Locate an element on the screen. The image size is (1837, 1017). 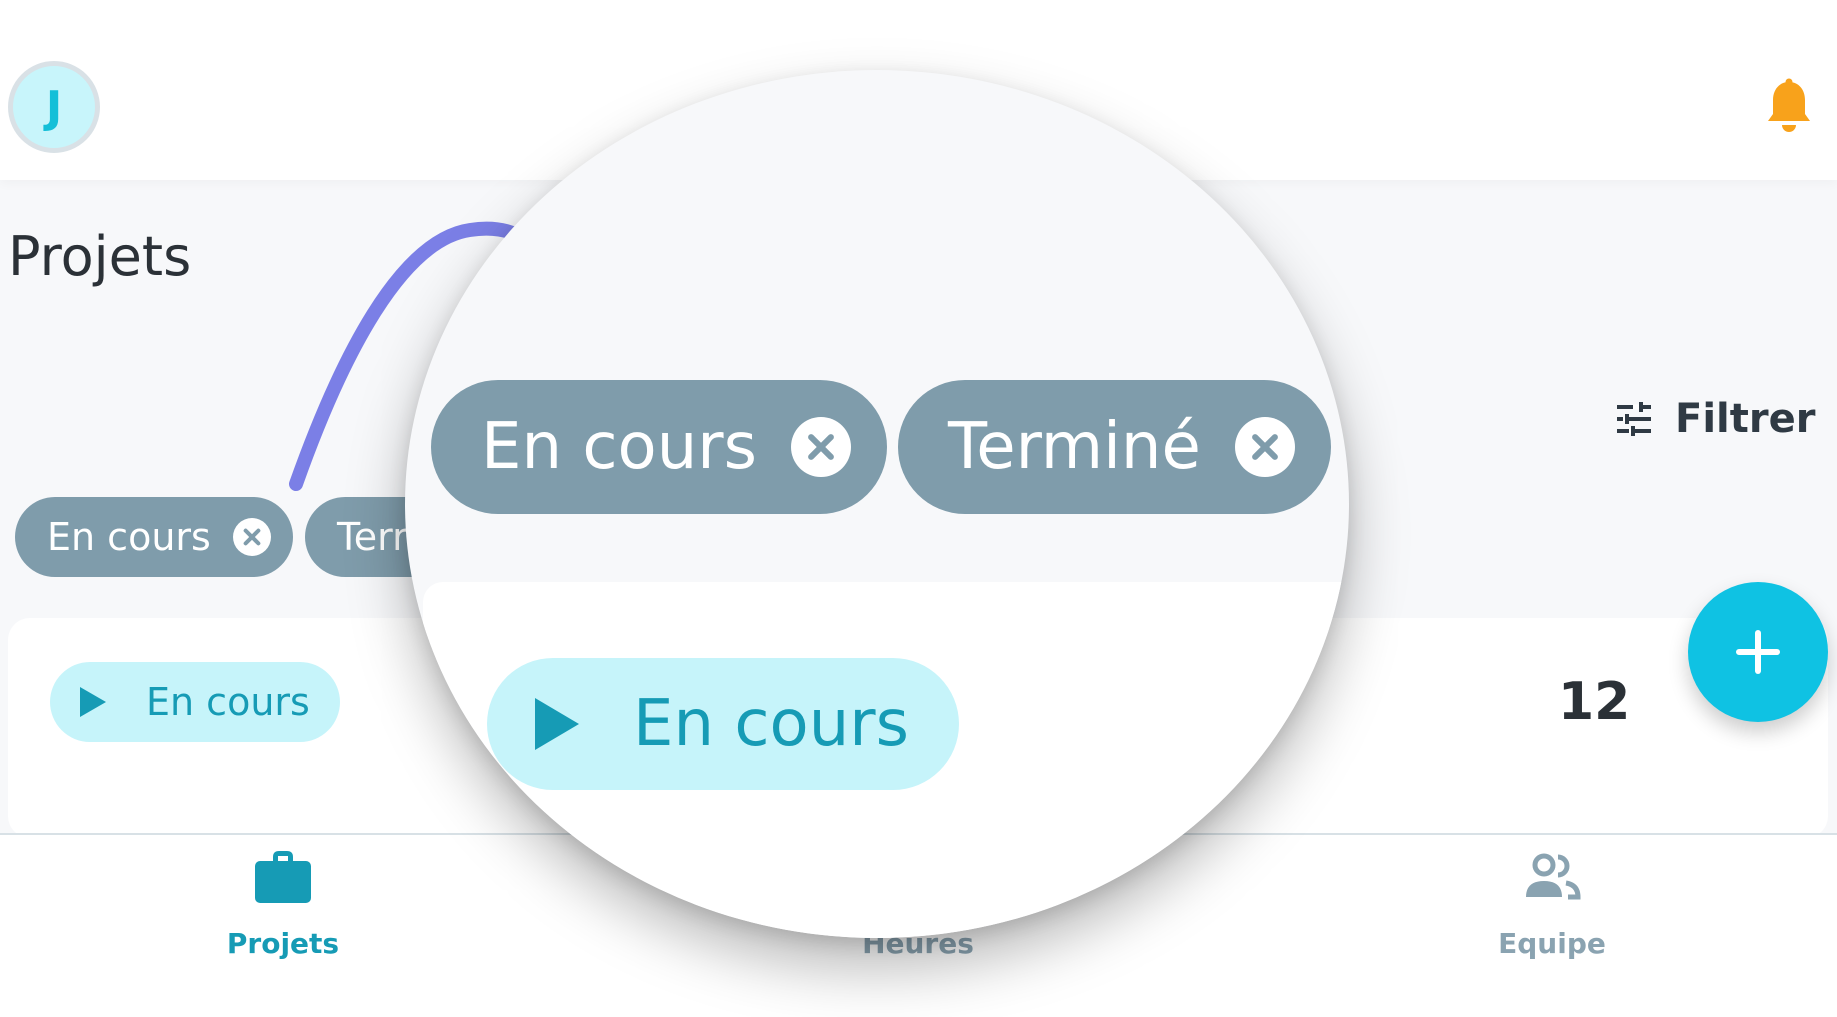
bell-icon is located at coordinates (1789, 106).